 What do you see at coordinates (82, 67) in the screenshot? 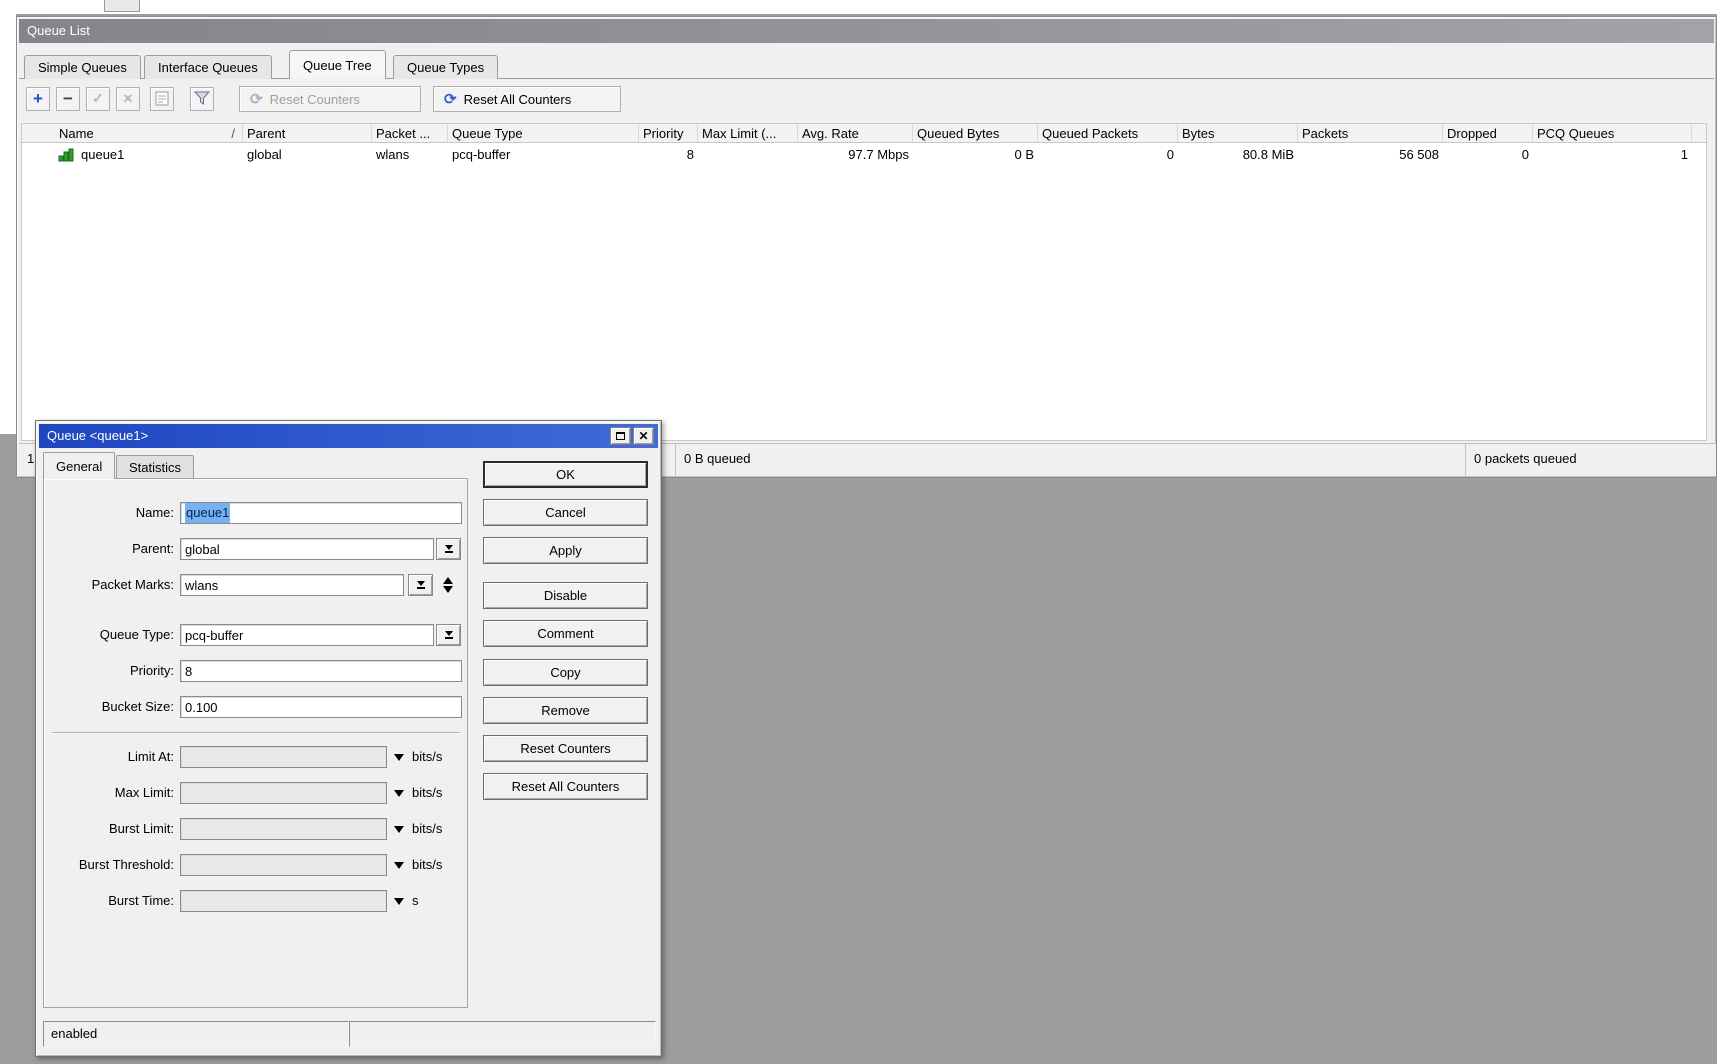
I see `tab-simple-queues: Simple Queues` at bounding box center [82, 67].